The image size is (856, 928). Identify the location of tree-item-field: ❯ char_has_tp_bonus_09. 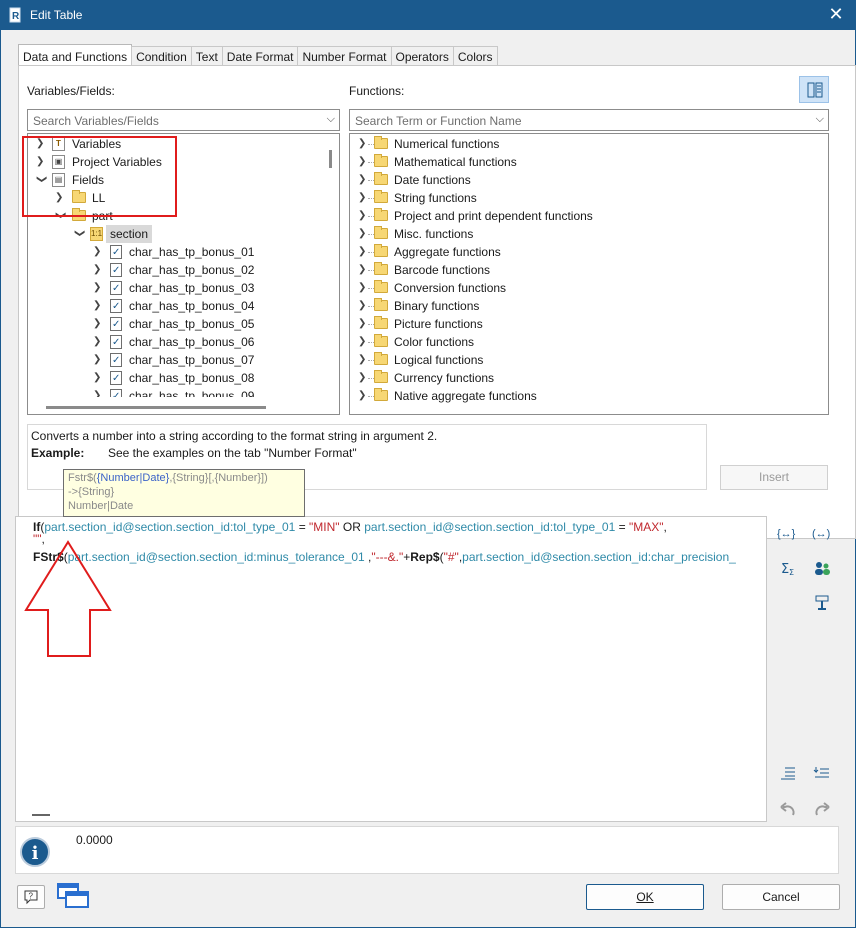
(175, 392).